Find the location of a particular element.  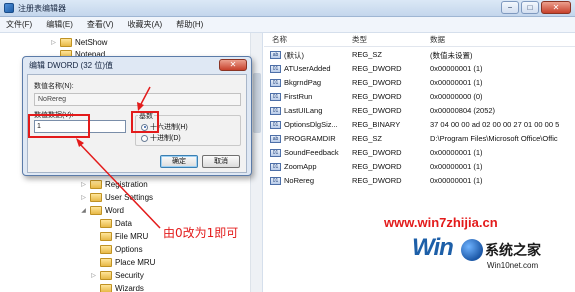

value-name: SoundFeedback is located at coordinates (311, 152).